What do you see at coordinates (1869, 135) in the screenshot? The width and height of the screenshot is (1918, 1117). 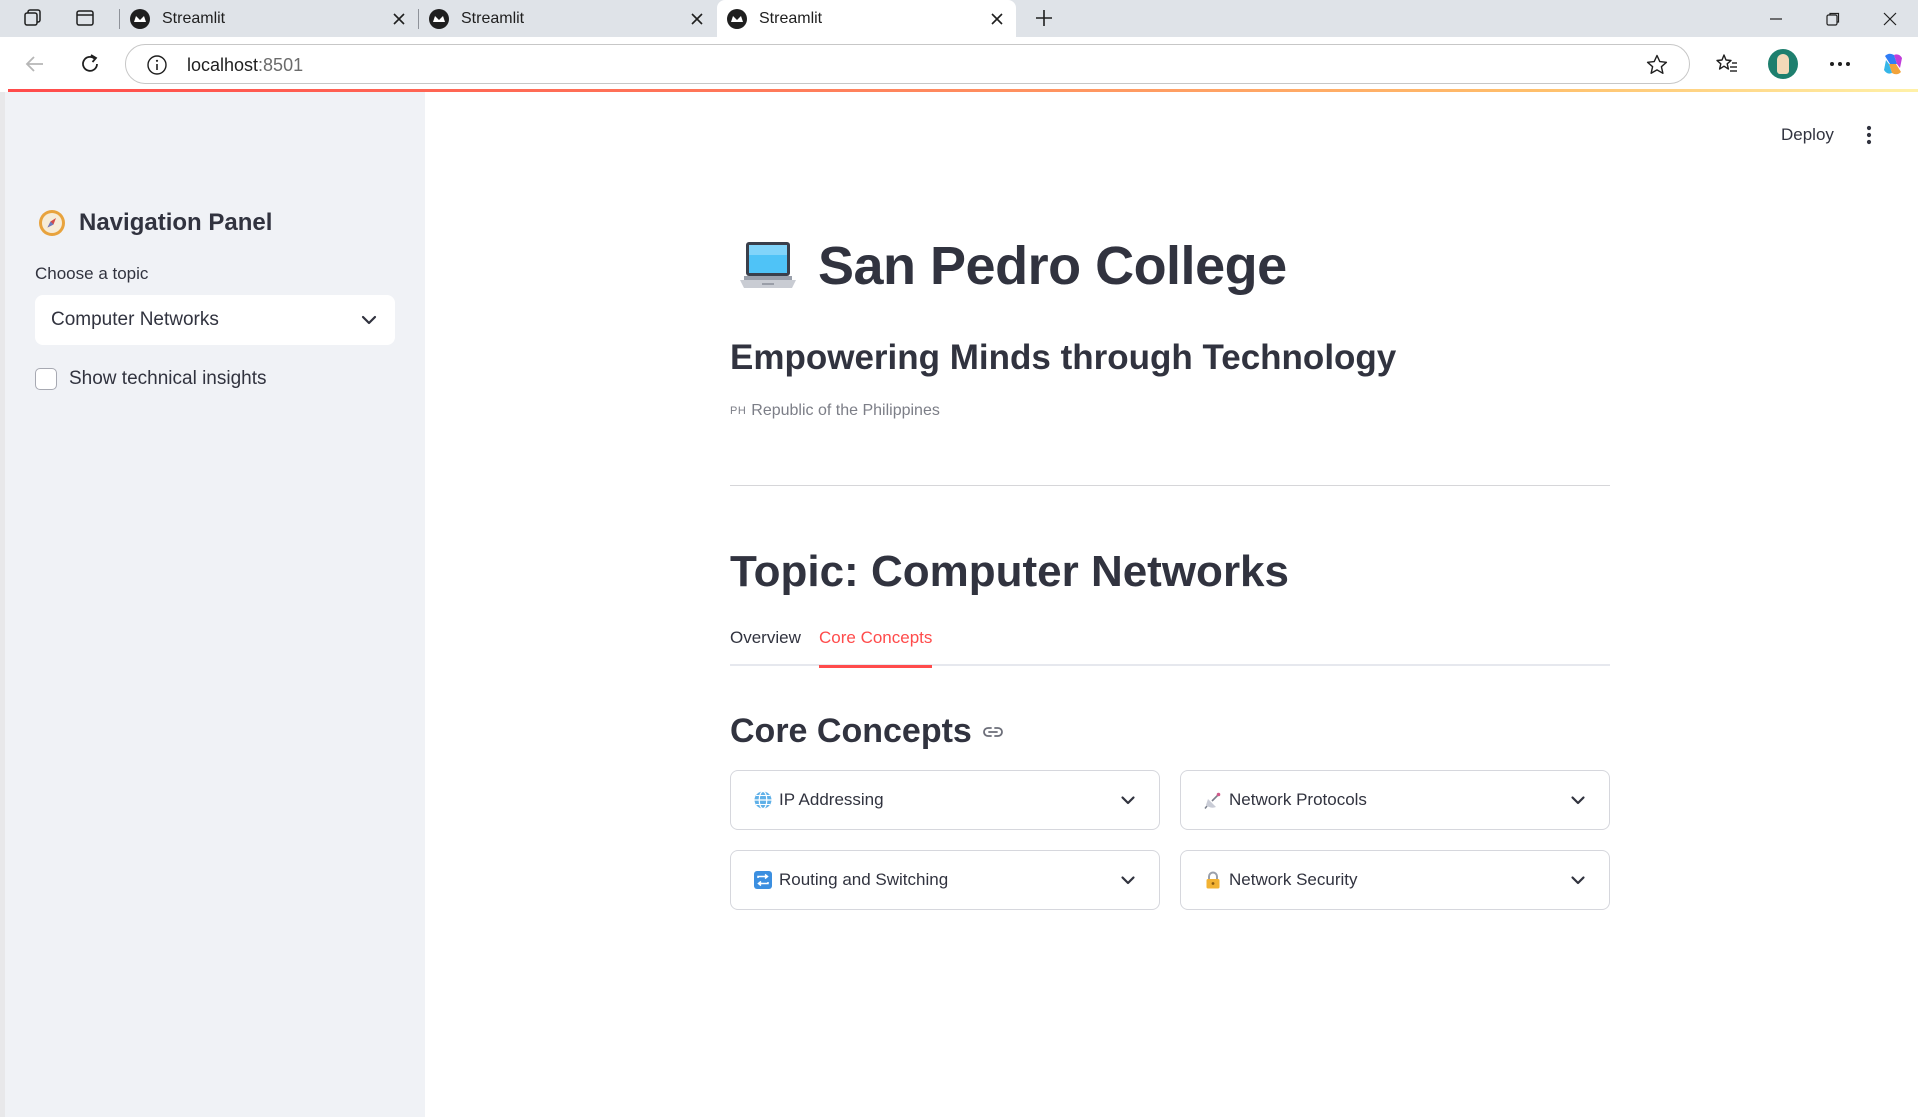 I see `main-menu-icon` at bounding box center [1869, 135].